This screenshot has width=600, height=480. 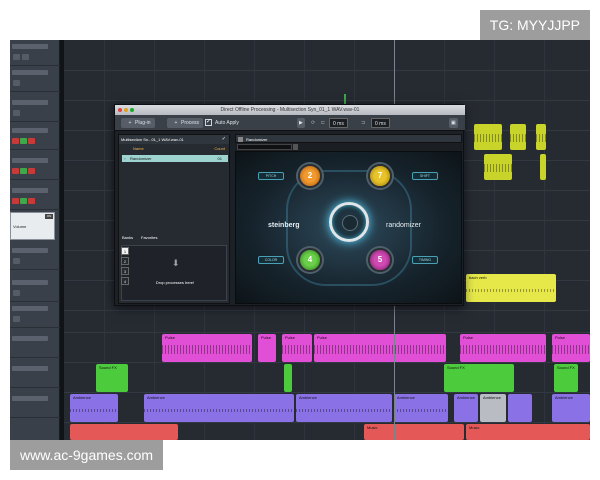 I want to click on preset-menu-icon, so click(x=295, y=147).